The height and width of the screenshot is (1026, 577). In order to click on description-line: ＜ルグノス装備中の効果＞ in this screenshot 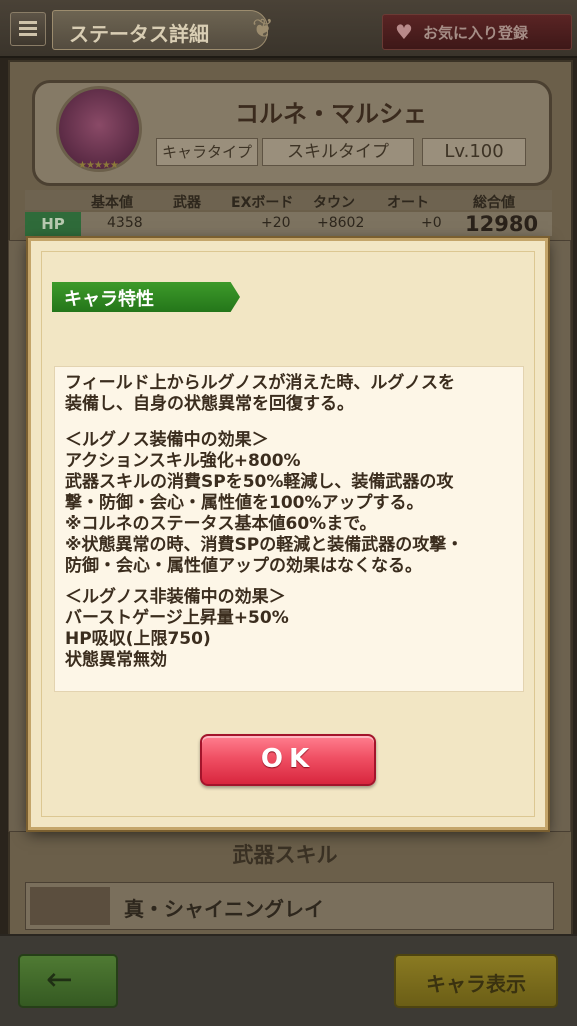, I will do `click(167, 440)`.